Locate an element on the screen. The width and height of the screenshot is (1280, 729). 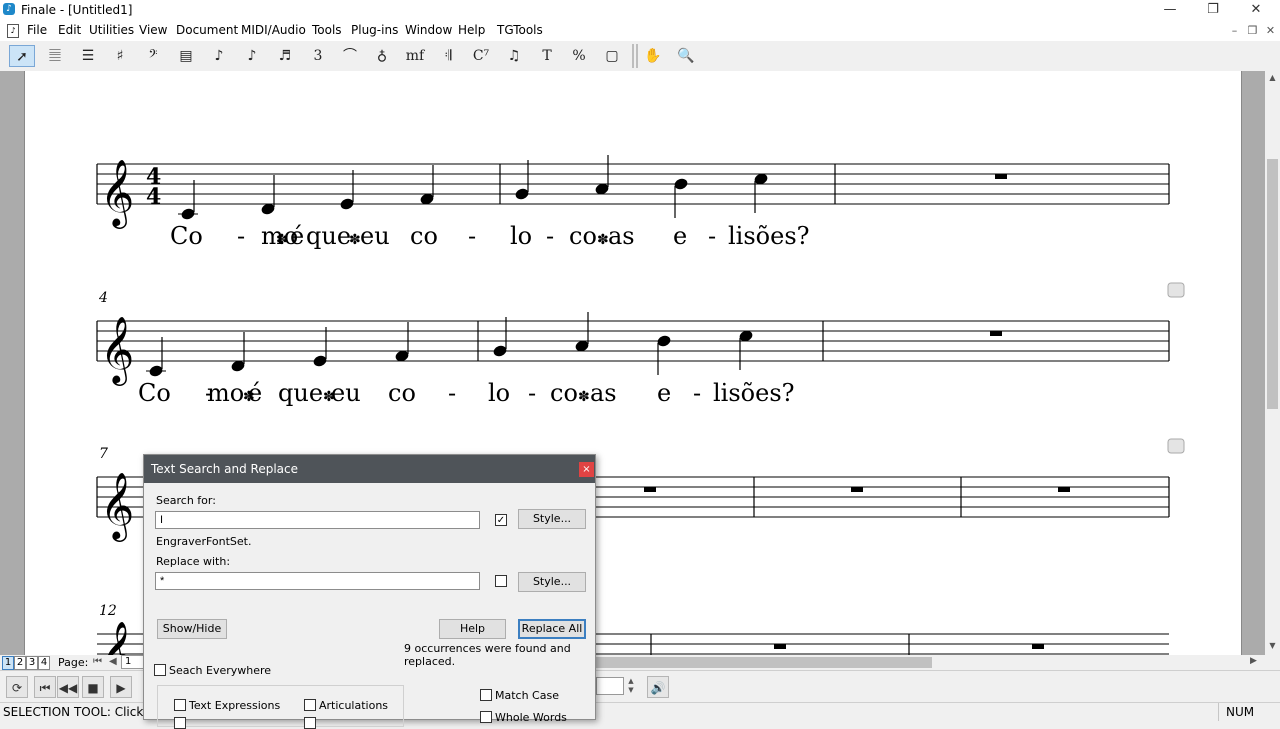
rewind-to-start-icon: ⏮ is located at coordinates (45, 687).